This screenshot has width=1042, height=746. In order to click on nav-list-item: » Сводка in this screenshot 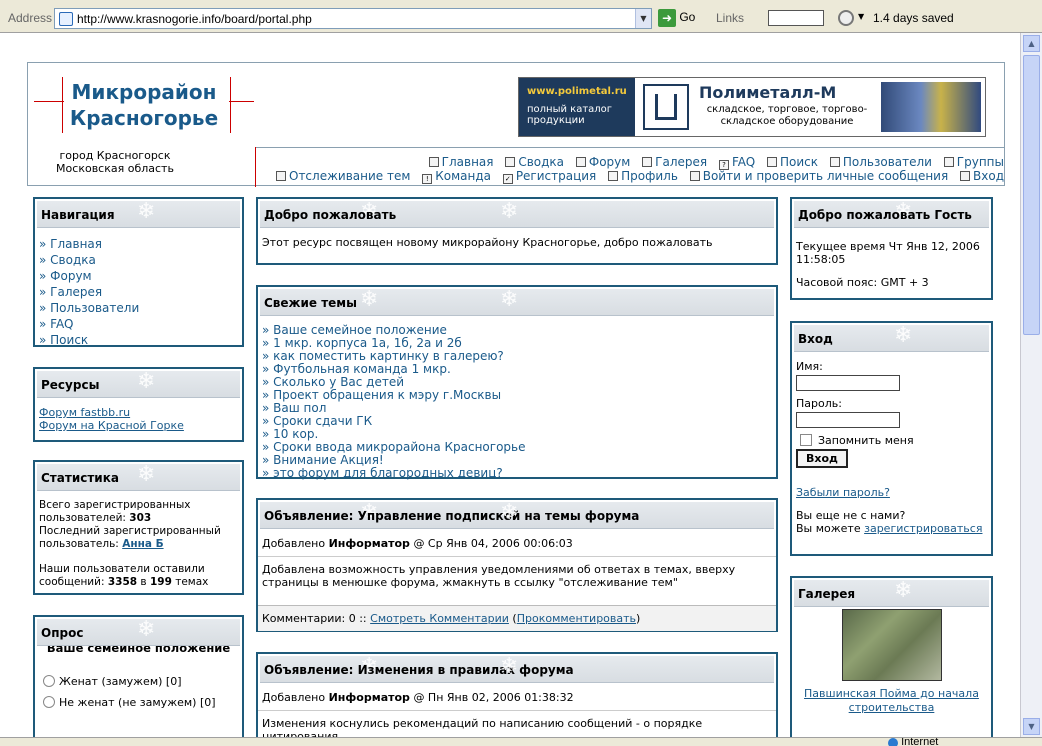, I will do `click(138, 260)`.